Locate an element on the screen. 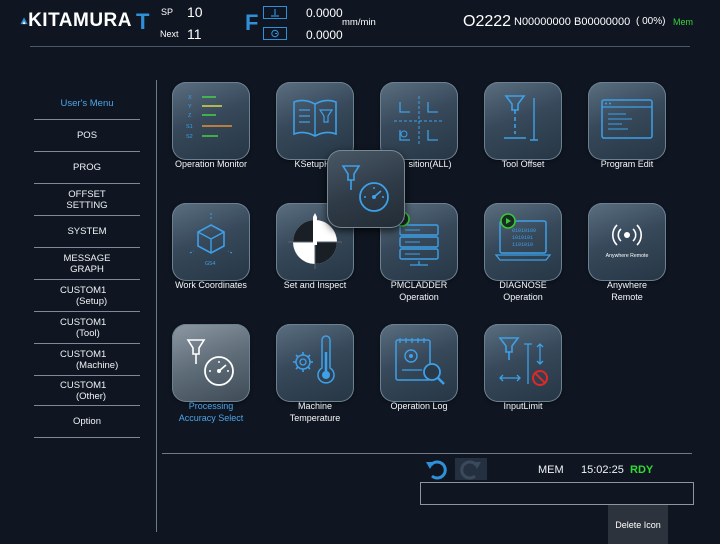 The width and height of the screenshot is (720, 544). tile-processing-accuracy-select is located at coordinates (211, 363).